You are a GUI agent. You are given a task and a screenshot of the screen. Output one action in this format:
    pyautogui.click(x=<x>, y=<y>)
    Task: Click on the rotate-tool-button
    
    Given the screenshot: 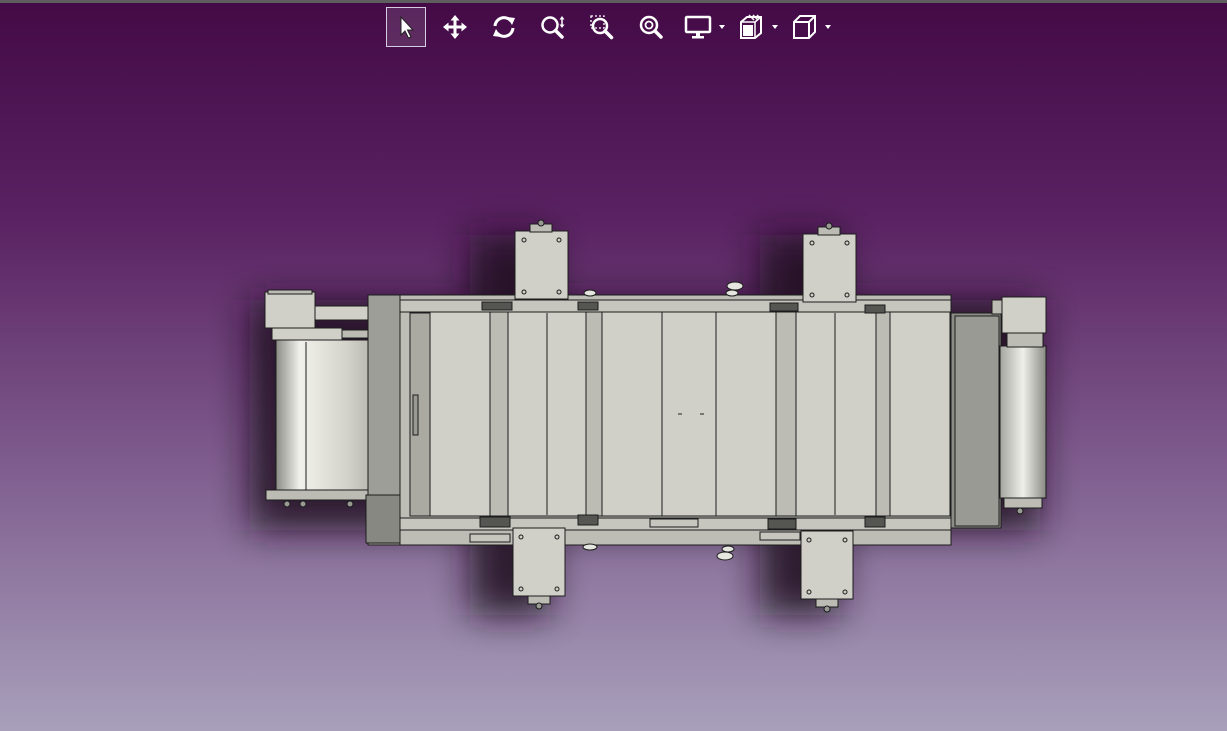 What is the action you would take?
    pyautogui.click(x=504, y=27)
    